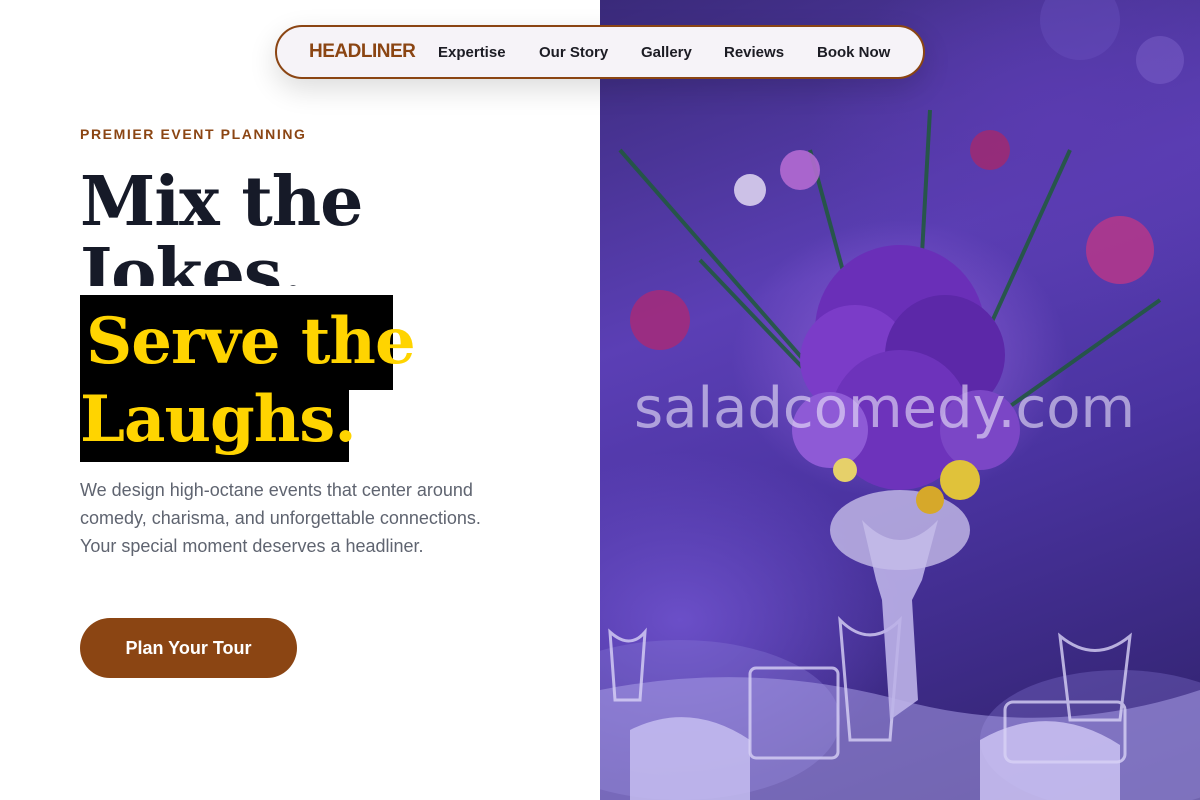 This screenshot has height=800, width=1200. Describe the element at coordinates (193, 134) in the screenshot. I see `hero-eyebrow: PREMIER EVENT PLANNING` at that location.